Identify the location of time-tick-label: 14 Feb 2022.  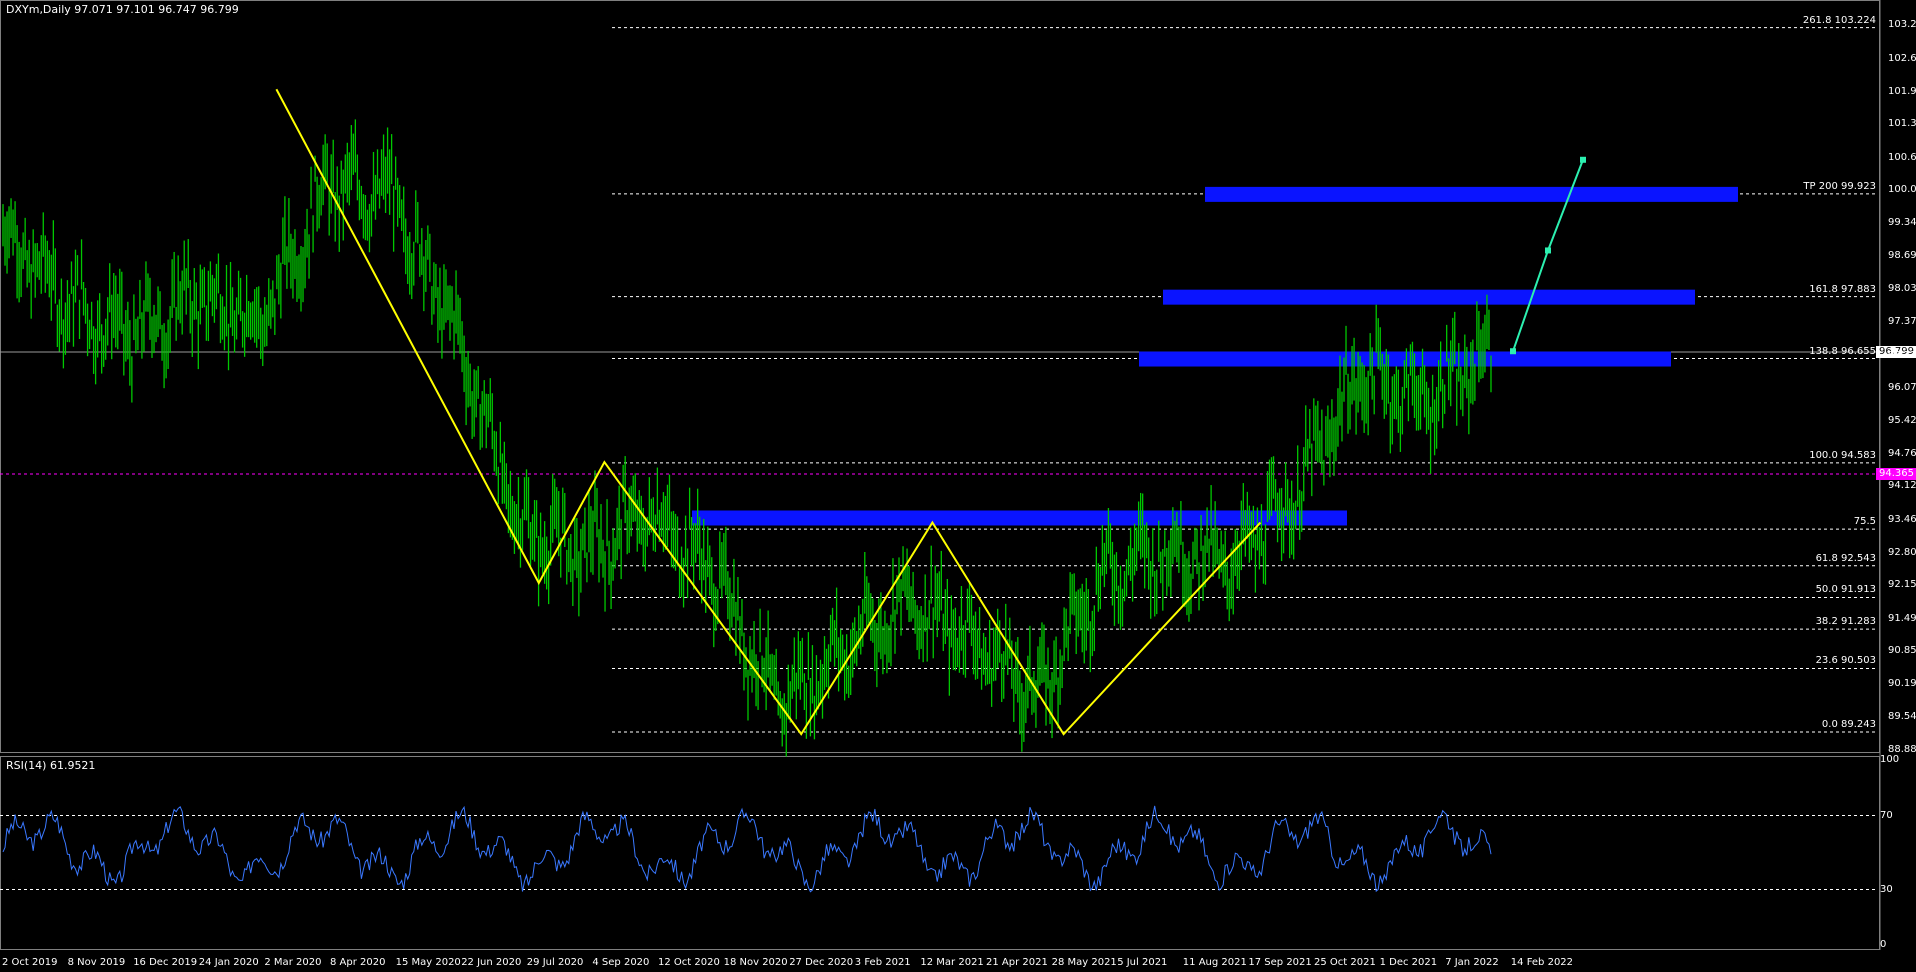
(1542, 962).